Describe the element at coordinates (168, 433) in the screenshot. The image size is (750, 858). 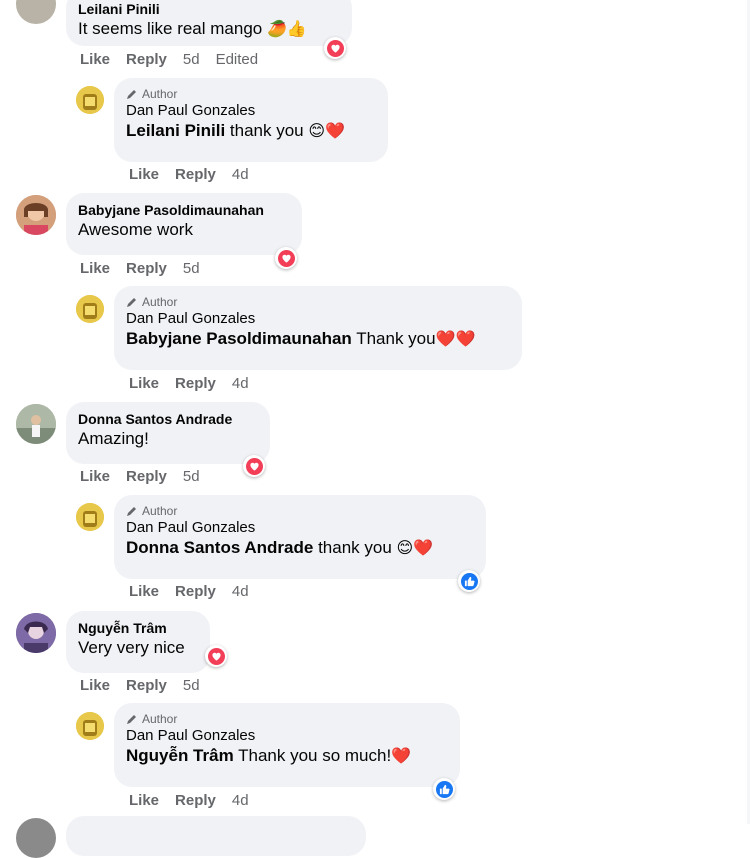
I see `comment-bubble: Donna Santos Andrade Amazing!` at that location.